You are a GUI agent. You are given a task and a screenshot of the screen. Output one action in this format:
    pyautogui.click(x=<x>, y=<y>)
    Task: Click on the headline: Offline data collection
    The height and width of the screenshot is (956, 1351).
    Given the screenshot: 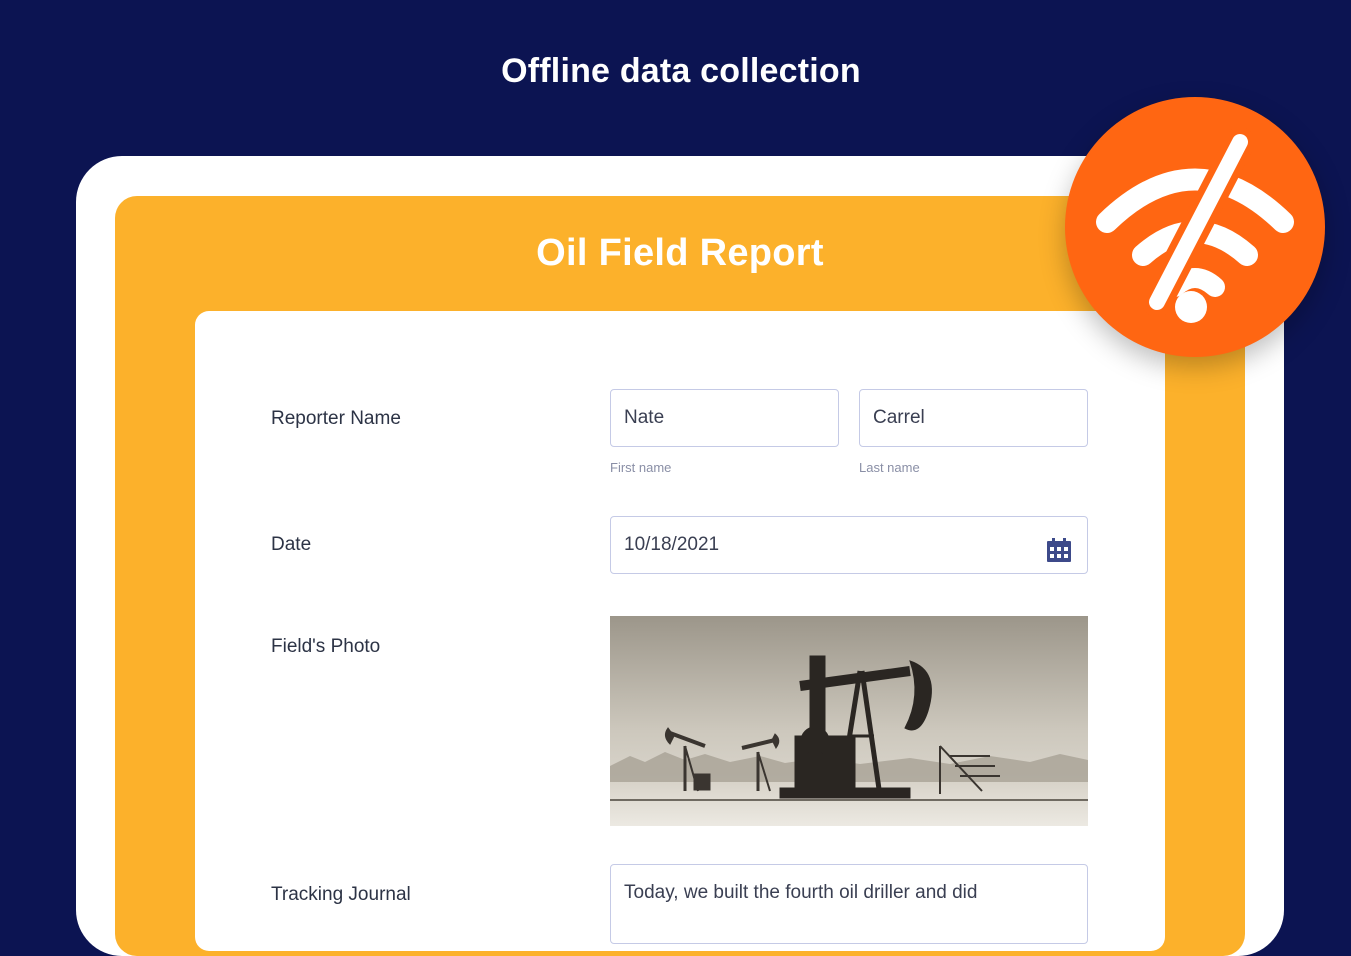 What is the action you would take?
    pyautogui.click(x=681, y=71)
    